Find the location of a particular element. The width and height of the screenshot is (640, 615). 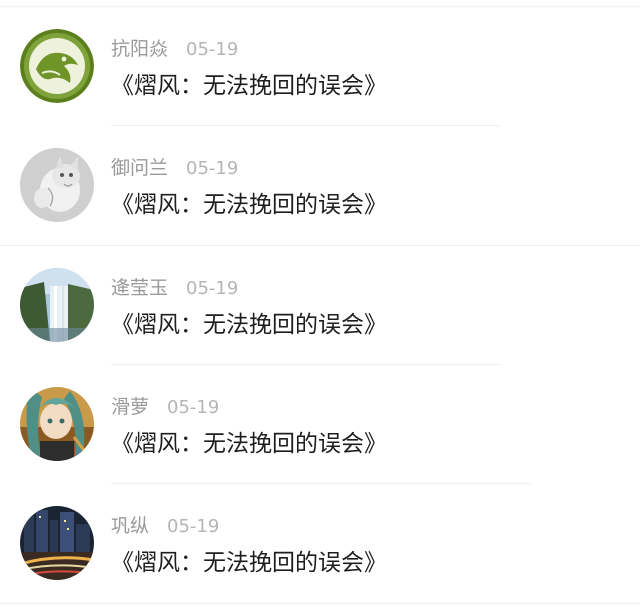

waterfall-avatar is located at coordinates (57, 305).